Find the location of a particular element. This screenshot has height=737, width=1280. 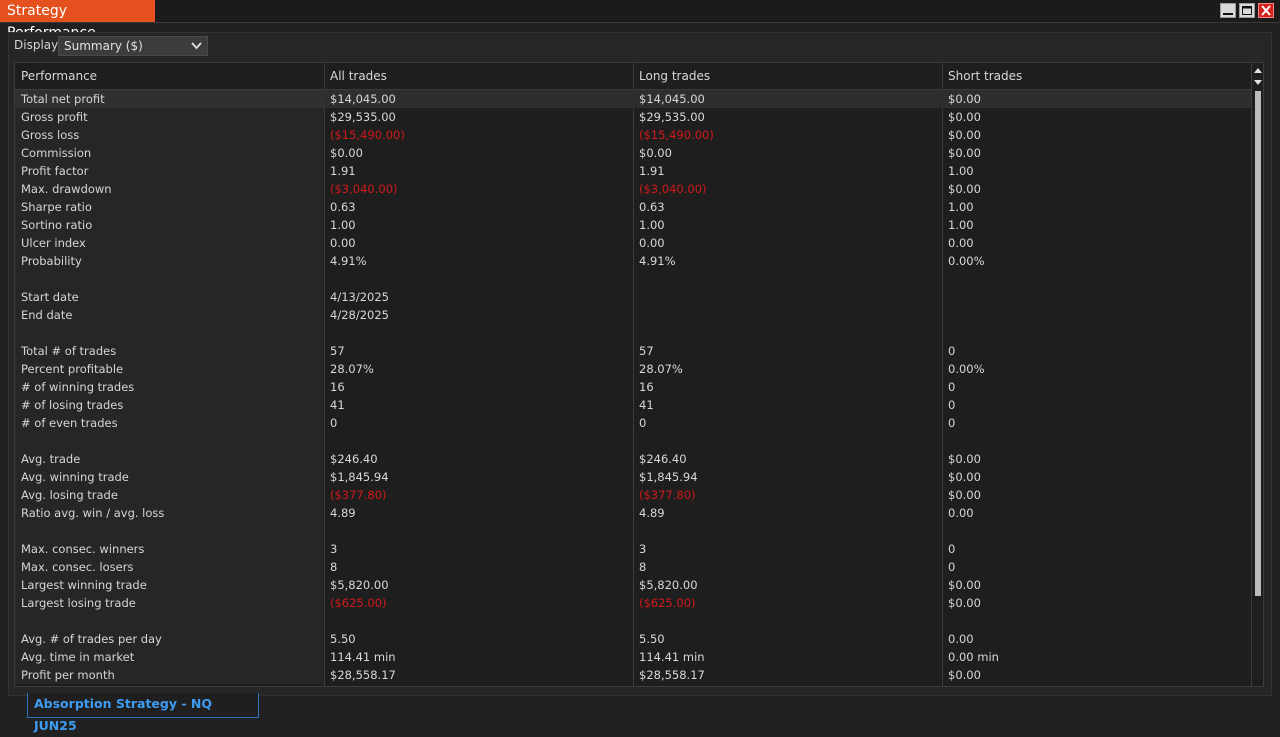

table-row: Max. drawdown ($3,040.00) ($3,040.00) $0.00 is located at coordinates (633, 189).